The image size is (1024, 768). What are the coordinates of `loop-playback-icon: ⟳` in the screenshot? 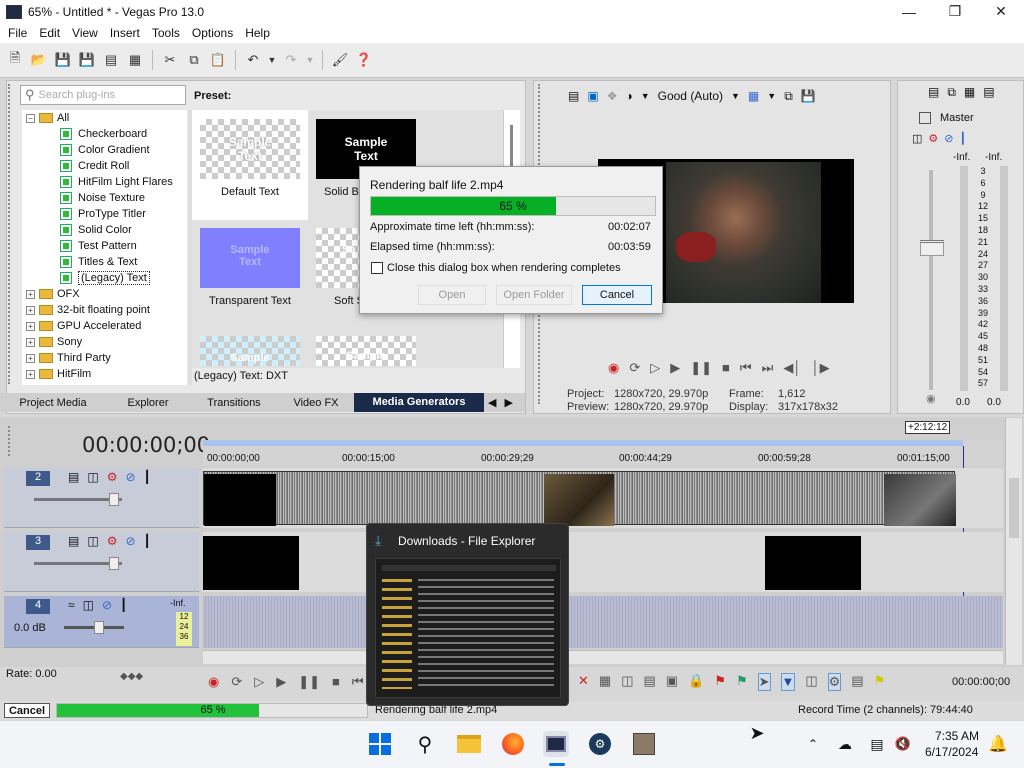 It's located at (634, 369).